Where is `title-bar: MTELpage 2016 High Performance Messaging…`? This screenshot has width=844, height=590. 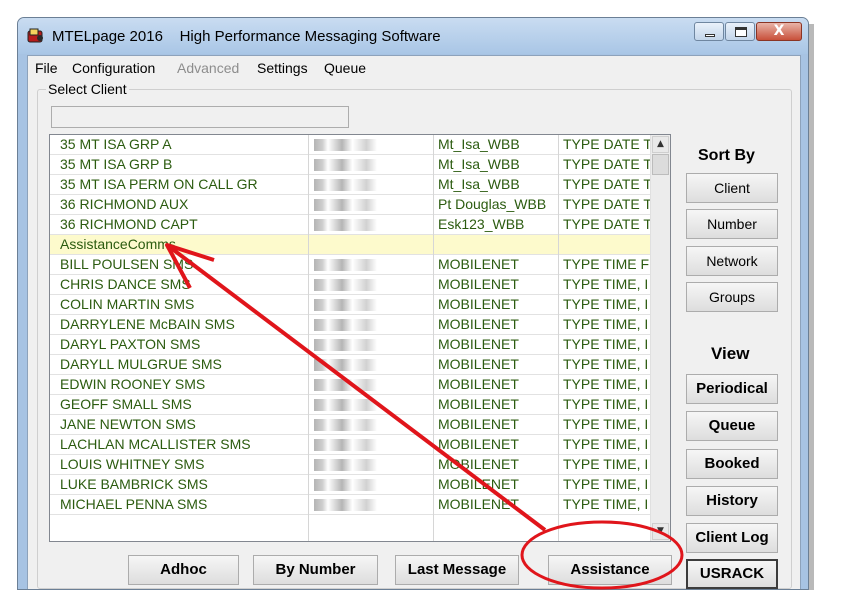
title-bar: MTELpage 2016 High Performance Messaging… is located at coordinates (413, 36).